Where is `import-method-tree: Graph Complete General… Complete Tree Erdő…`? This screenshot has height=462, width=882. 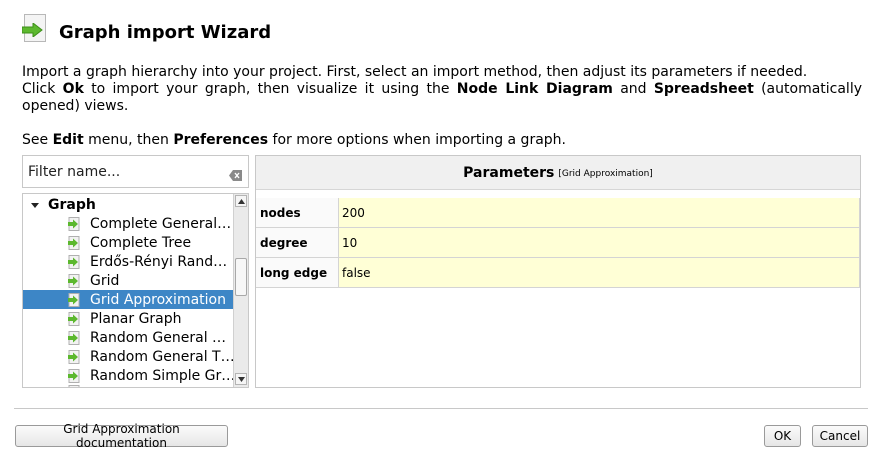 import-method-tree: Graph Complete General… Complete Tree Erdő… is located at coordinates (135, 290).